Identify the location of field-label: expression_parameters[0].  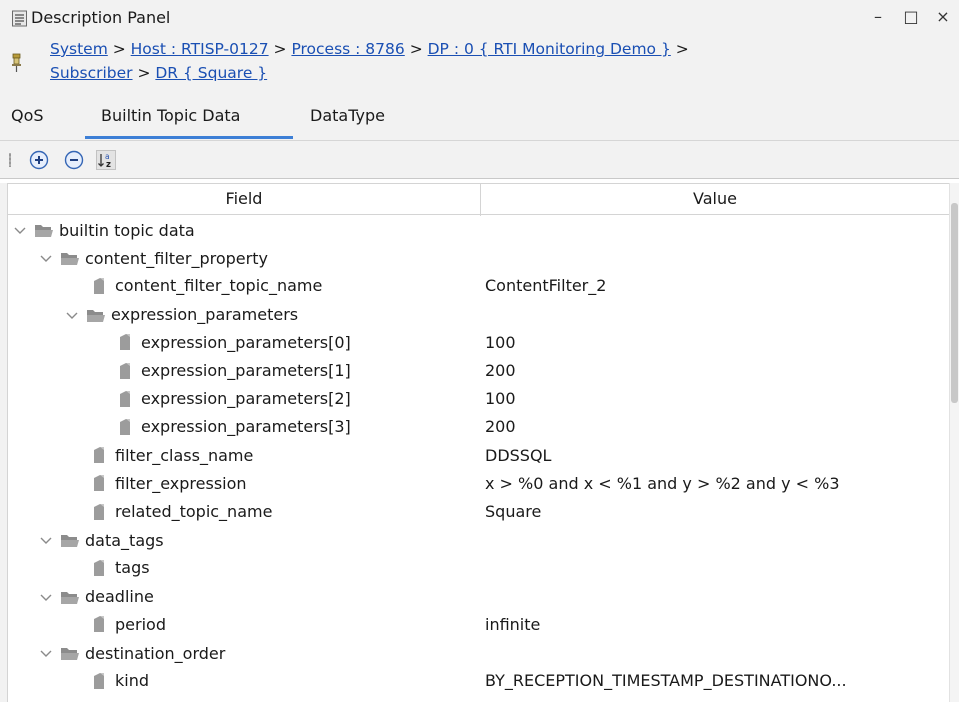
(246, 342).